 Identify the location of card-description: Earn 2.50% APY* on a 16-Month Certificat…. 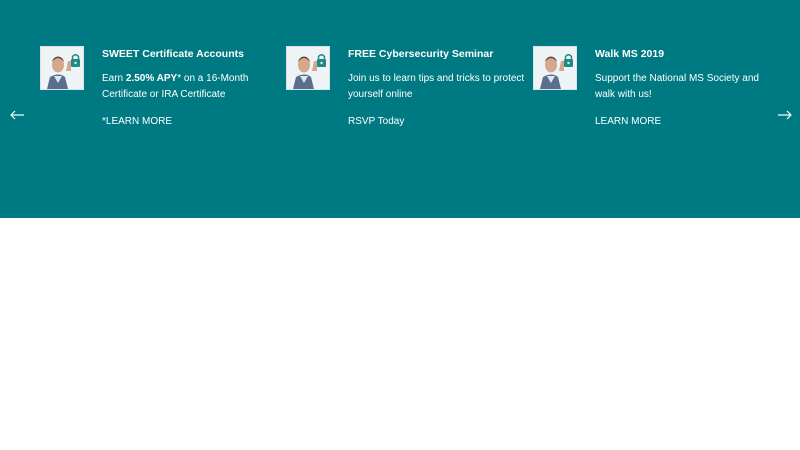
(192, 86).